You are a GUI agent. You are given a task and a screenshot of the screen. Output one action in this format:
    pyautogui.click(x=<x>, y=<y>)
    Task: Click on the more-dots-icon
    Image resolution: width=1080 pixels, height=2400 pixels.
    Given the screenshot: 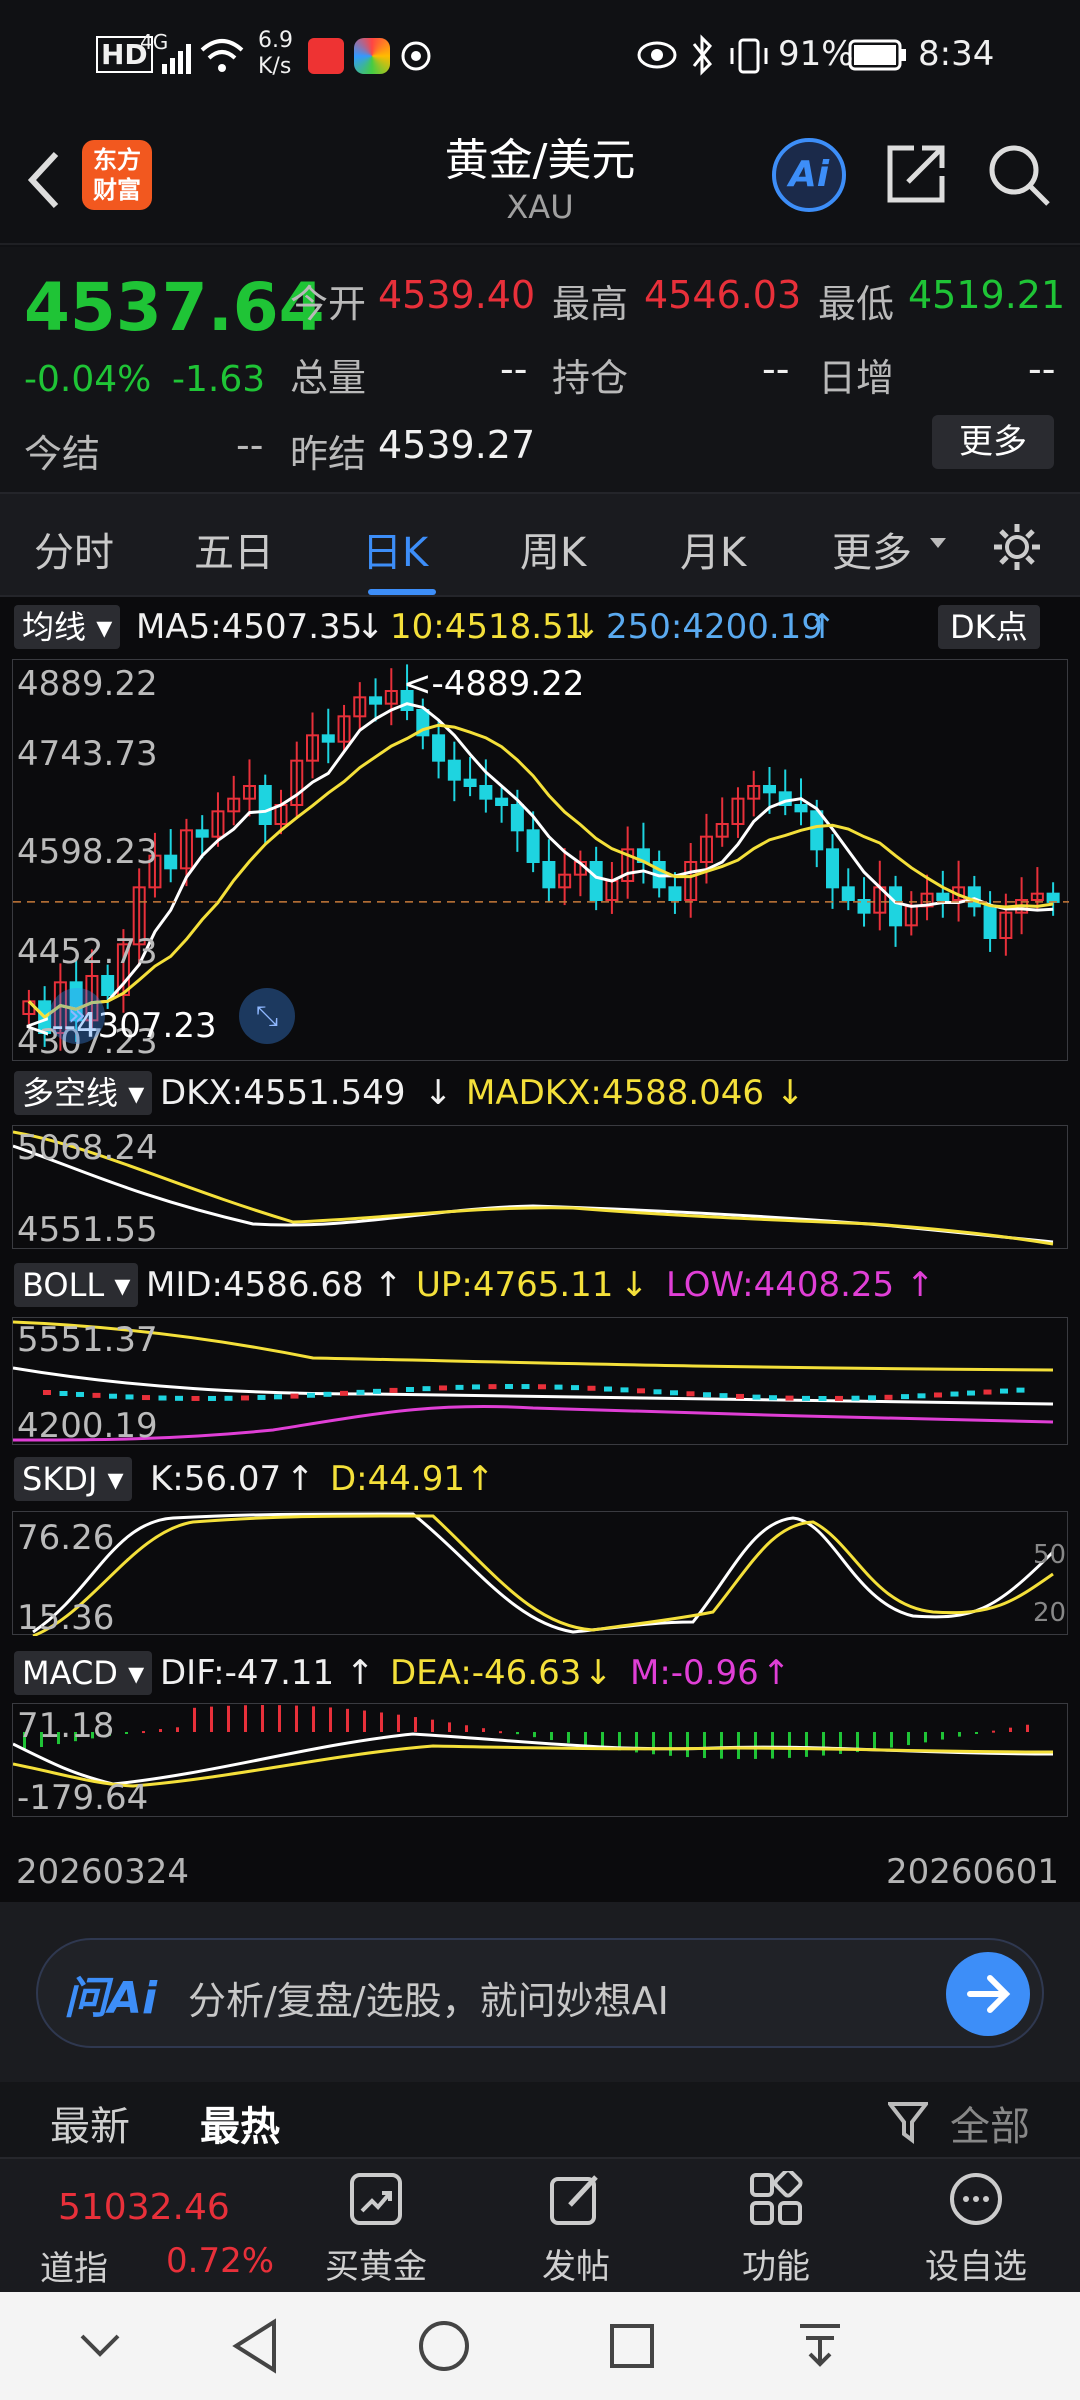 What is the action you would take?
    pyautogui.click(x=976, y=2199)
    